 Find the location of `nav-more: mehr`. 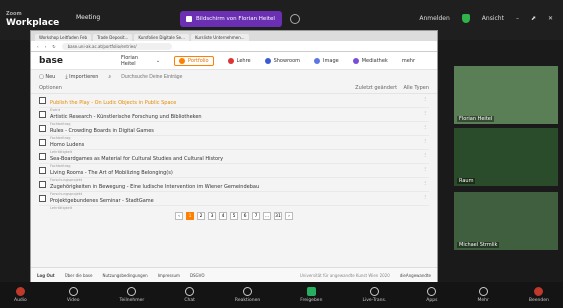

nav-more: mehr is located at coordinates (408, 61).